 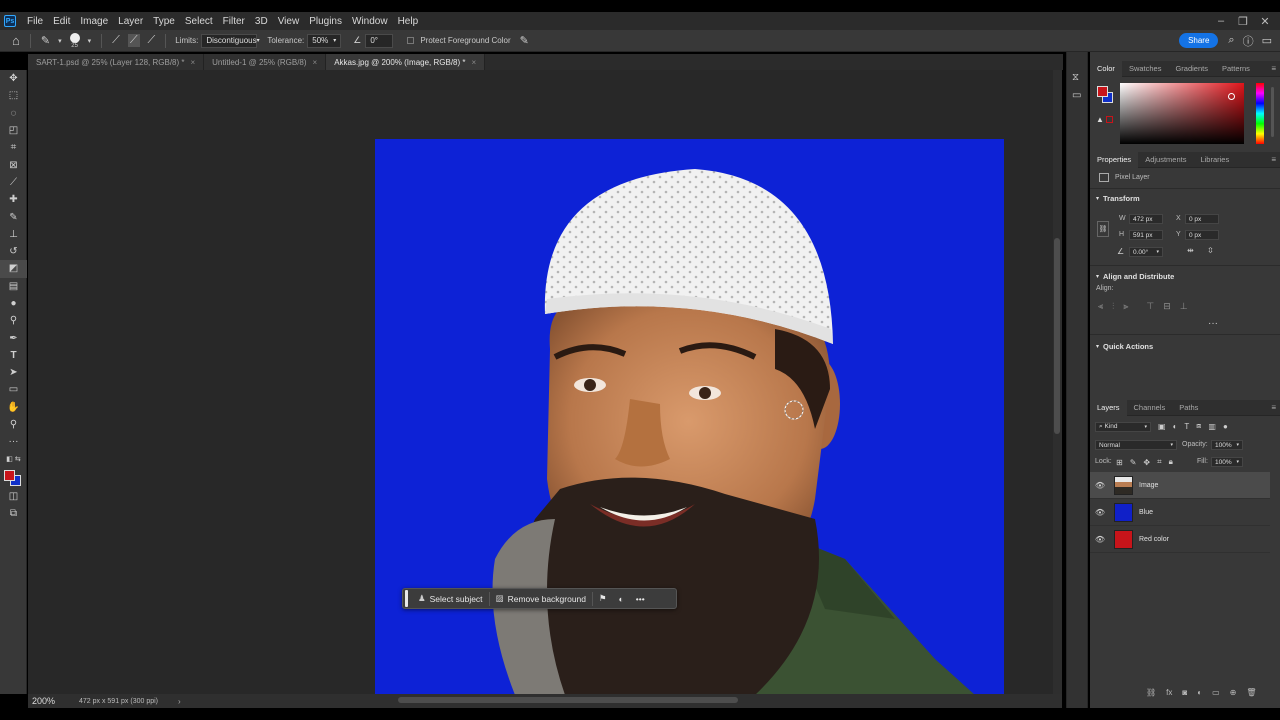 I want to click on frame-tool-icon: ⊠, so click(x=13, y=164).